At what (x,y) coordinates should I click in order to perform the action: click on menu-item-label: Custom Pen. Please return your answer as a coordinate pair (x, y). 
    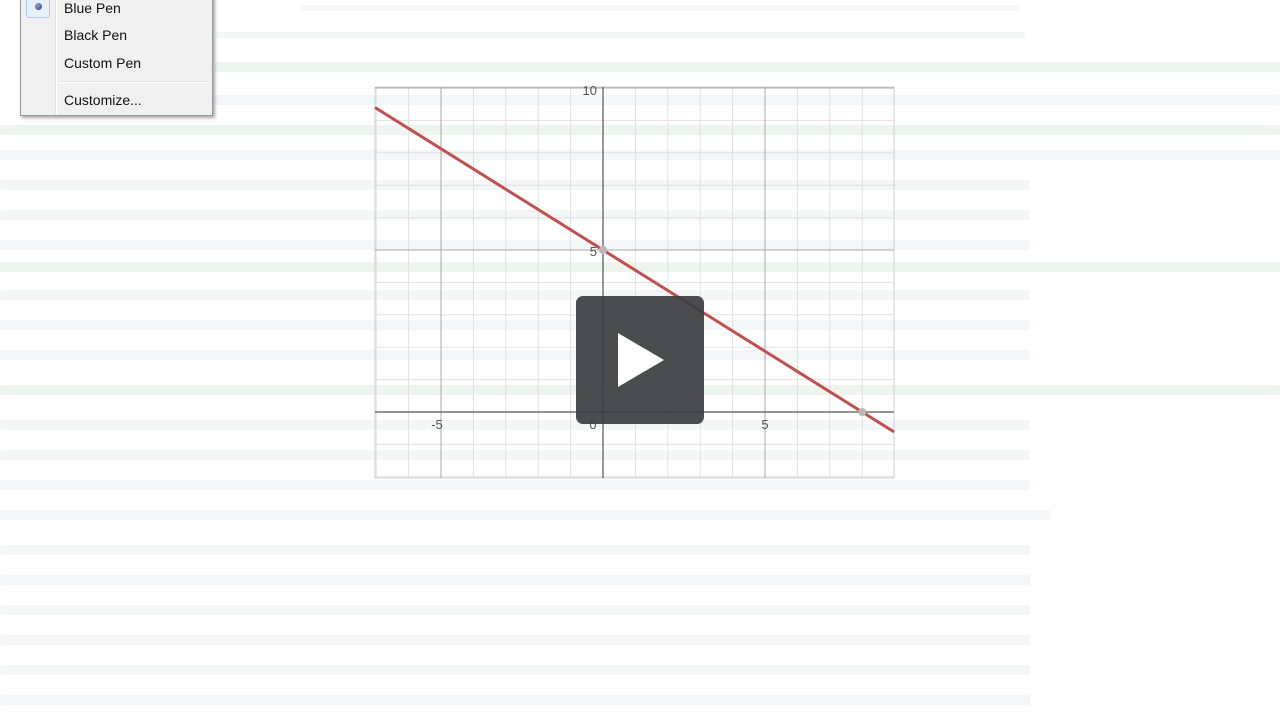
    Looking at the image, I should click on (103, 63).